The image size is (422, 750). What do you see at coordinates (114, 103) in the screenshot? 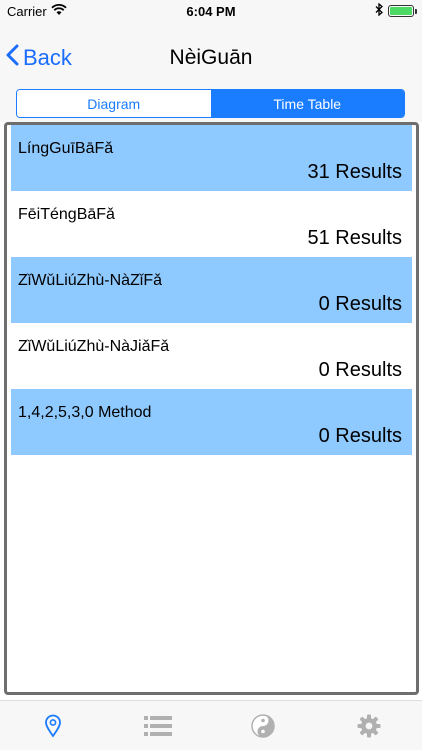
I see `segment-diagram: Diagram` at bounding box center [114, 103].